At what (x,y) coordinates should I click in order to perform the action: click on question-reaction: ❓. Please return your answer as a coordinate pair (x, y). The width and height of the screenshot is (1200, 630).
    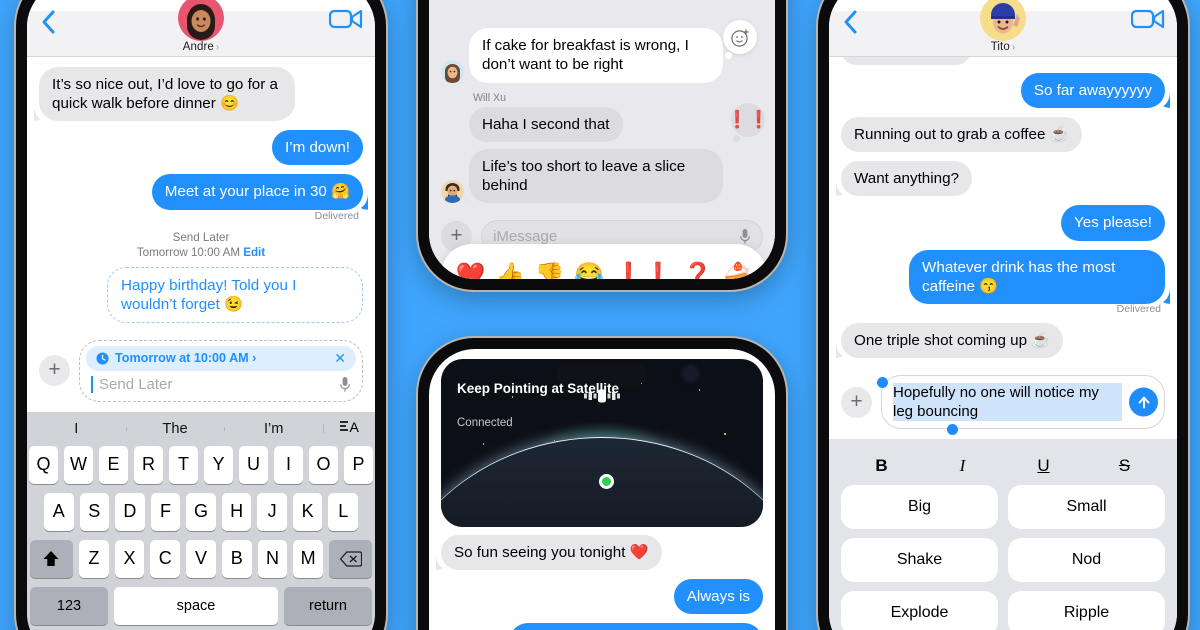
    Looking at the image, I should click on (698, 270).